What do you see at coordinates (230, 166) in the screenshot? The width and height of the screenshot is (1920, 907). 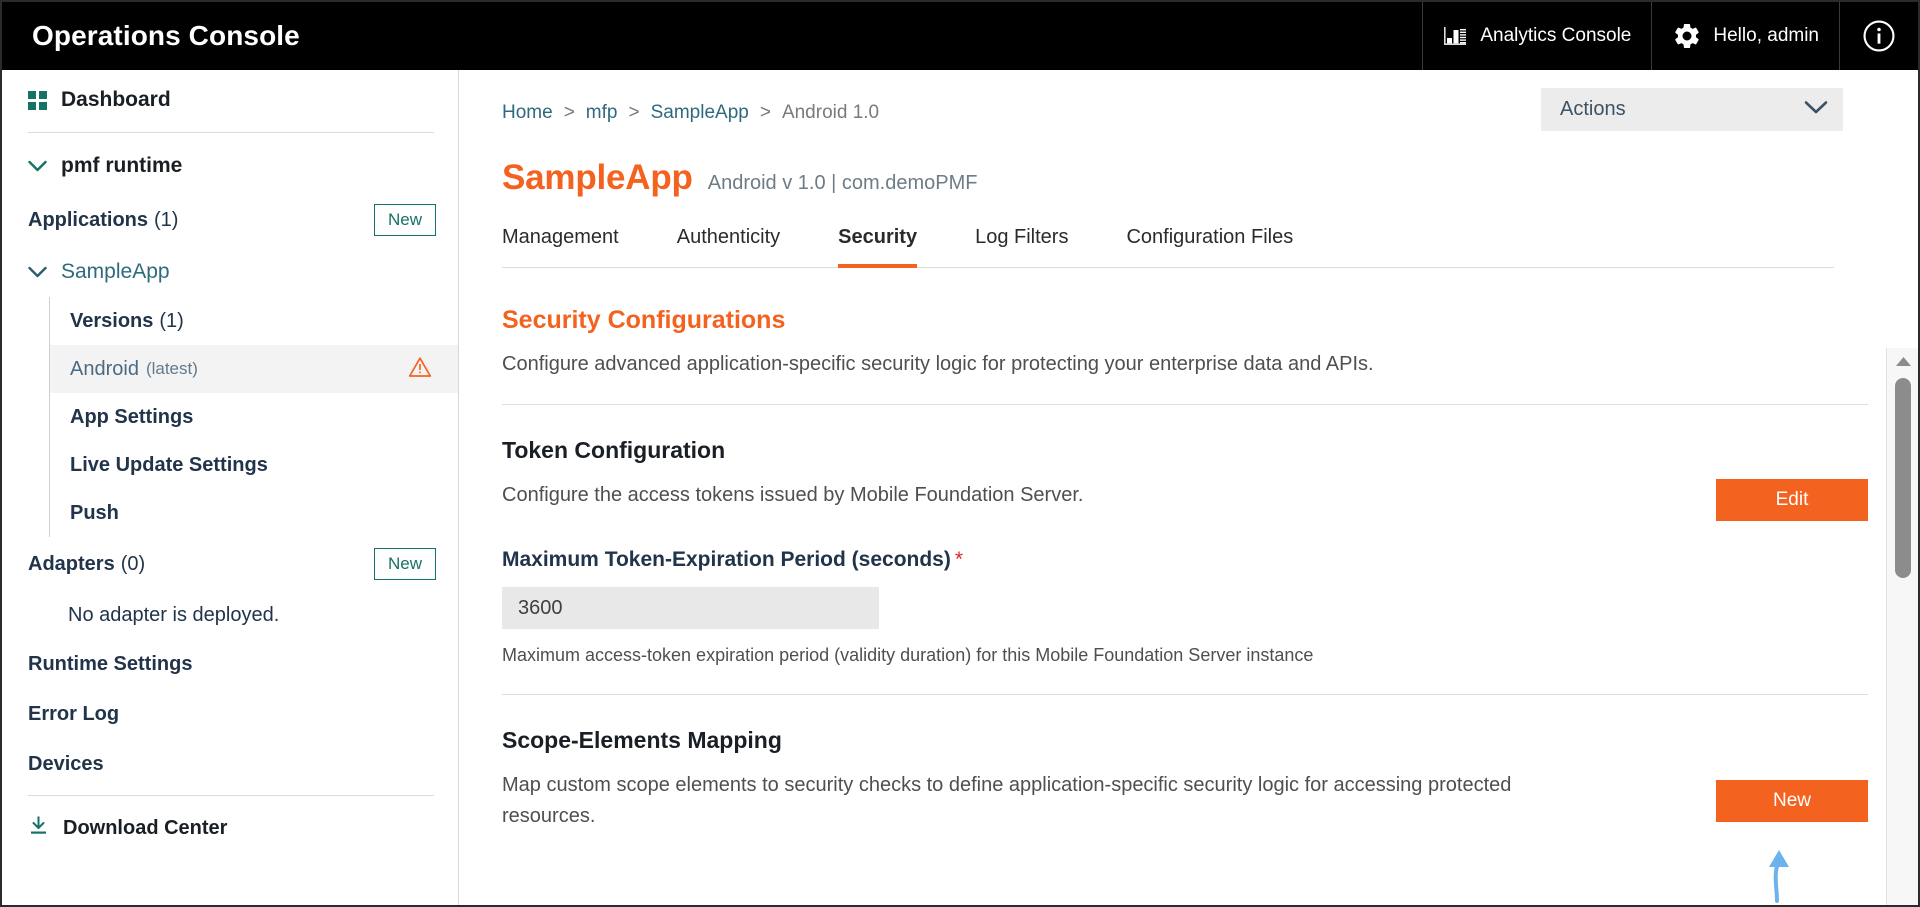 I see `sidebar-item-pmf-runtime: pmf runtime` at bounding box center [230, 166].